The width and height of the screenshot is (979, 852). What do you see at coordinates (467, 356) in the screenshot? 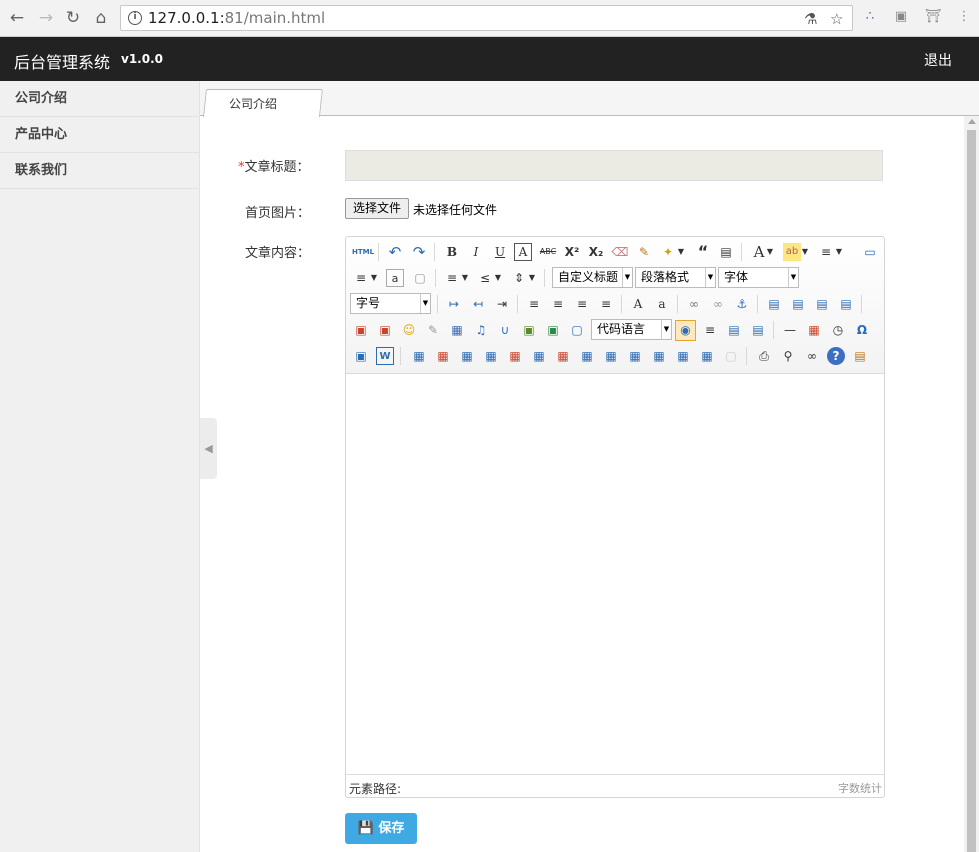
I see `insert-paragraph-before-table-icon: ▦` at bounding box center [467, 356].